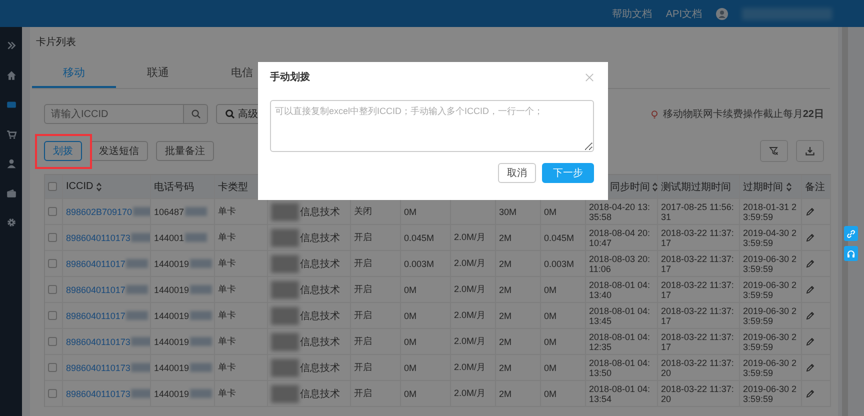 The height and width of the screenshot is (416, 864). Describe the element at coordinates (698, 368) in the screenshot. I see `table-cell-text: 2018-03-22 11:37:20` at that location.